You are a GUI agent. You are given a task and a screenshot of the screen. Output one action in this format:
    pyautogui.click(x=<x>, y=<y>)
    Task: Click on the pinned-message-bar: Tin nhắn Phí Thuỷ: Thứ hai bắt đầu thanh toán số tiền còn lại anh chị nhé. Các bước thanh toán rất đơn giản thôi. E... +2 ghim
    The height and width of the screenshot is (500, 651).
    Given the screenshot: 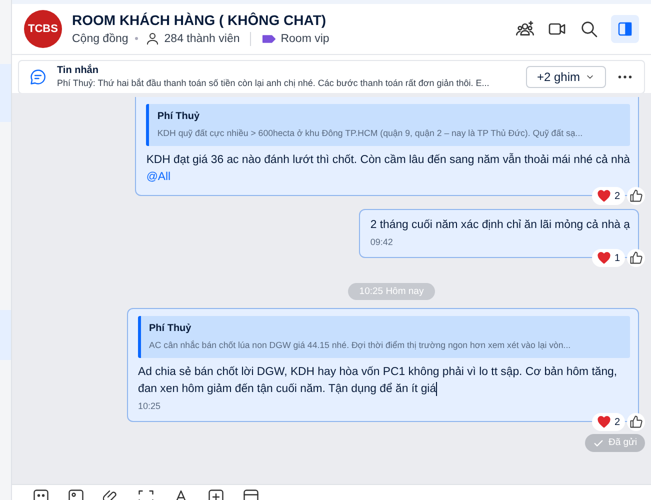 What is the action you would take?
    pyautogui.click(x=331, y=77)
    